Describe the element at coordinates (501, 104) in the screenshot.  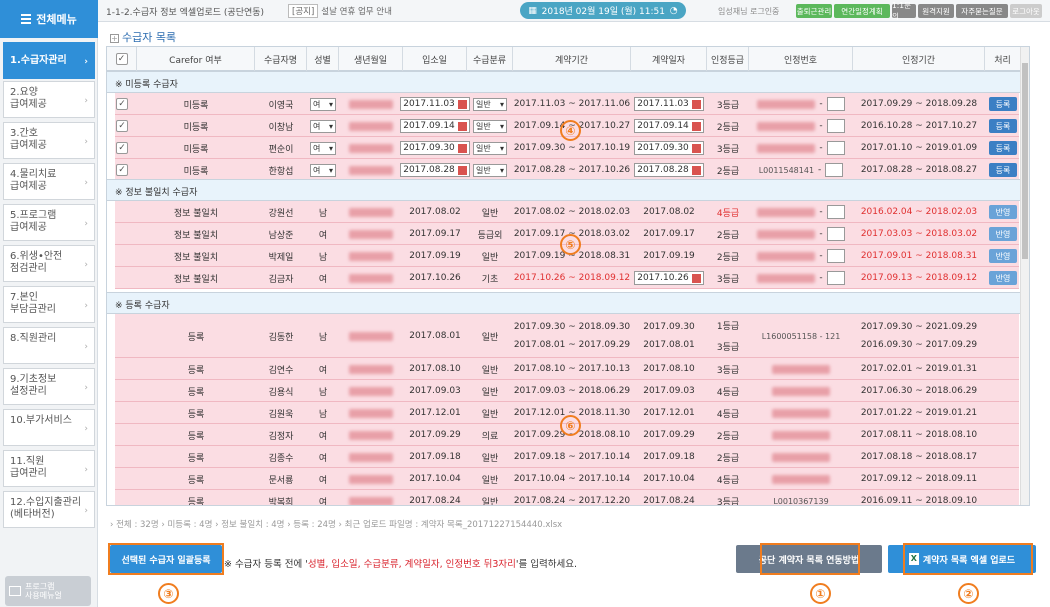
I see `chevron-down-icon: ▾` at that location.